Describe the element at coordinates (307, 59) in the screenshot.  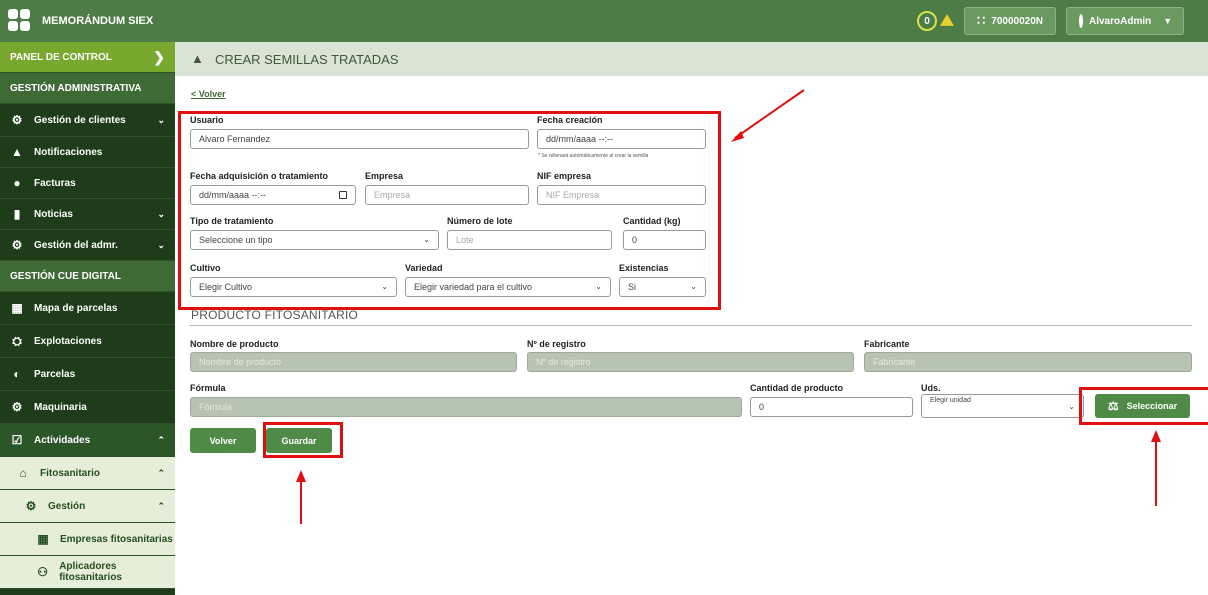
I see `page-title: CREAR SEMILLAS TRATADAS` at that location.